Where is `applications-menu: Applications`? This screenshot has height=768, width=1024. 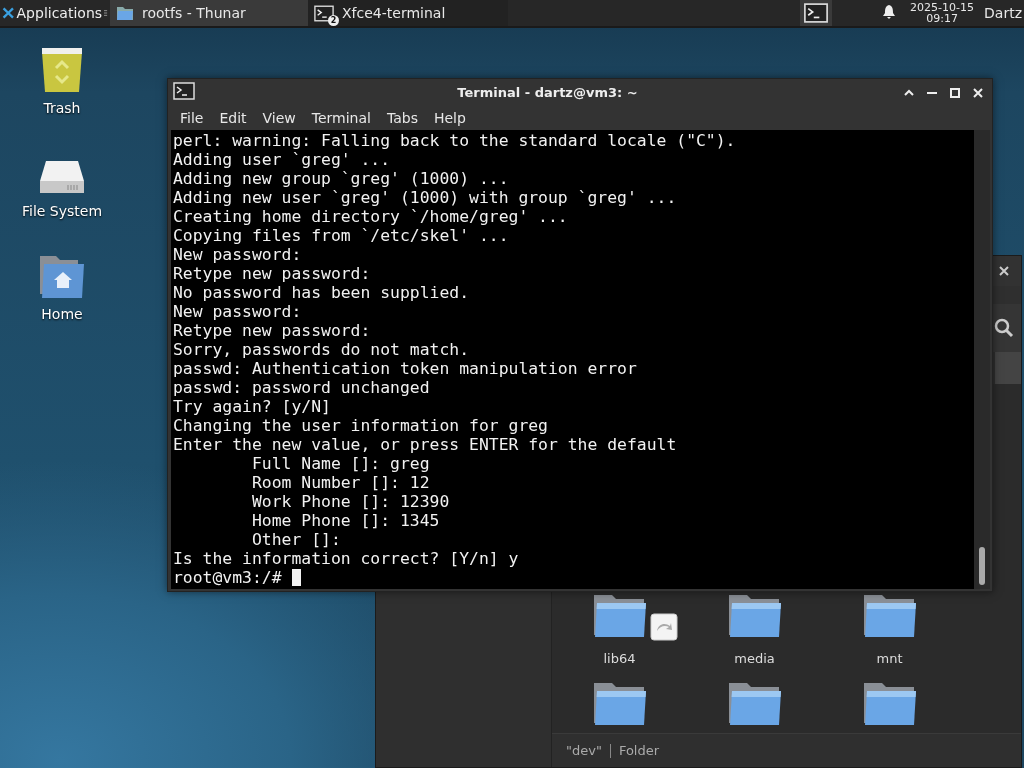 applications-menu: Applications is located at coordinates (55, 13).